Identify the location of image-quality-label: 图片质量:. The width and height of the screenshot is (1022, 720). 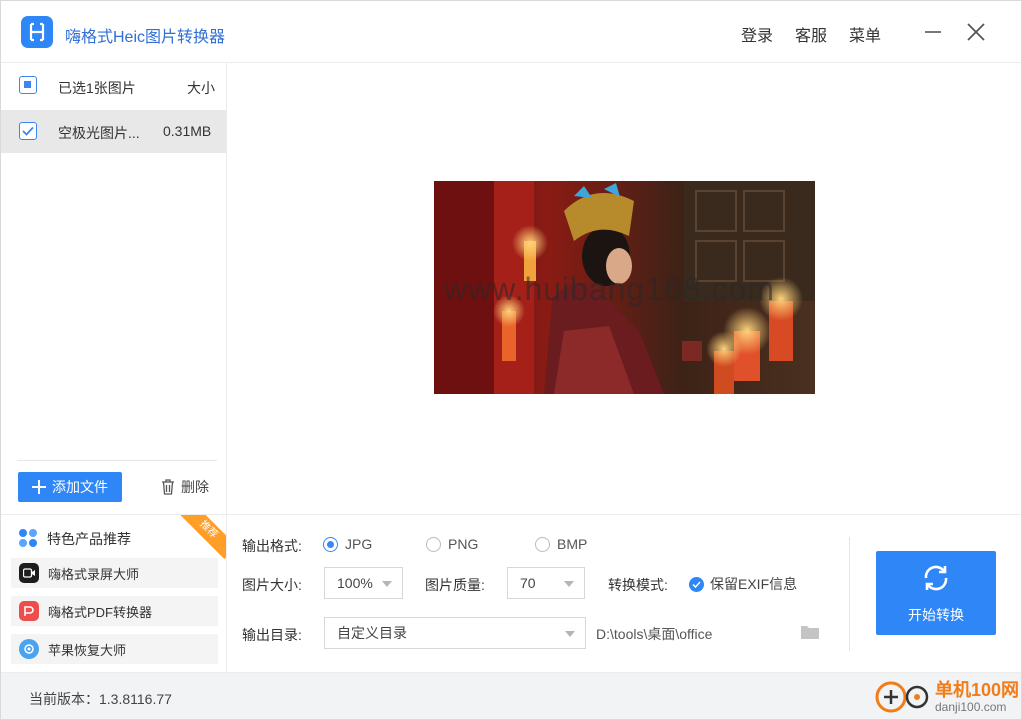
(455, 585).